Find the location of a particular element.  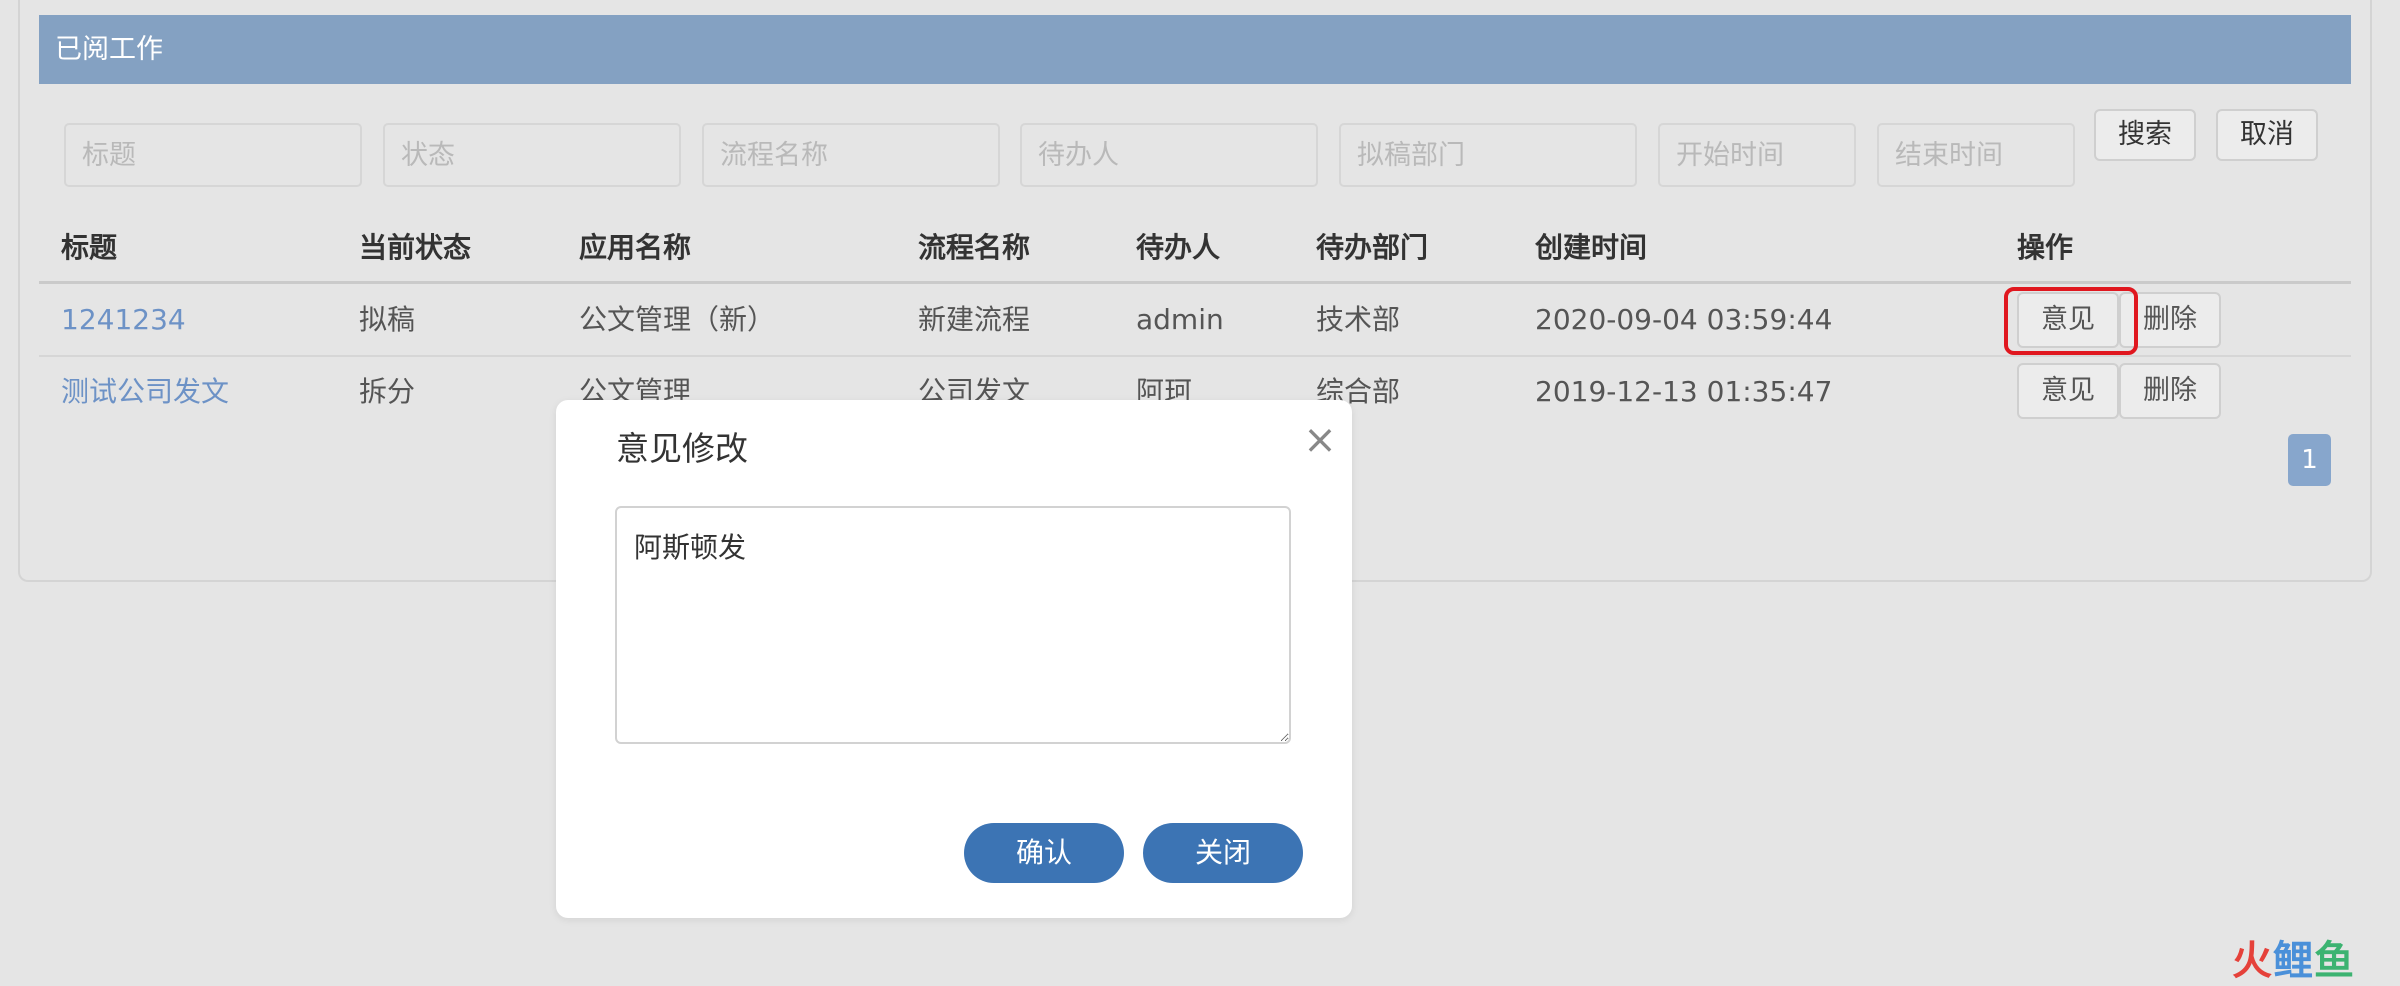

row-app: 公文管理（新） is located at coordinates (677, 319).